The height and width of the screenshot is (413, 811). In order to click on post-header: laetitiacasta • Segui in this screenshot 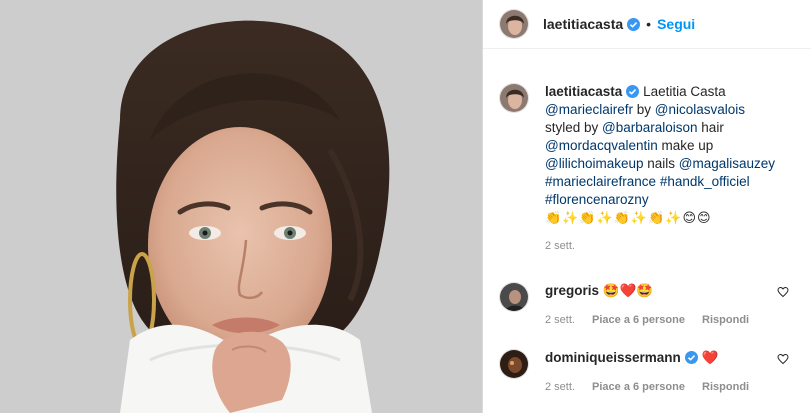, I will do `click(647, 24)`.